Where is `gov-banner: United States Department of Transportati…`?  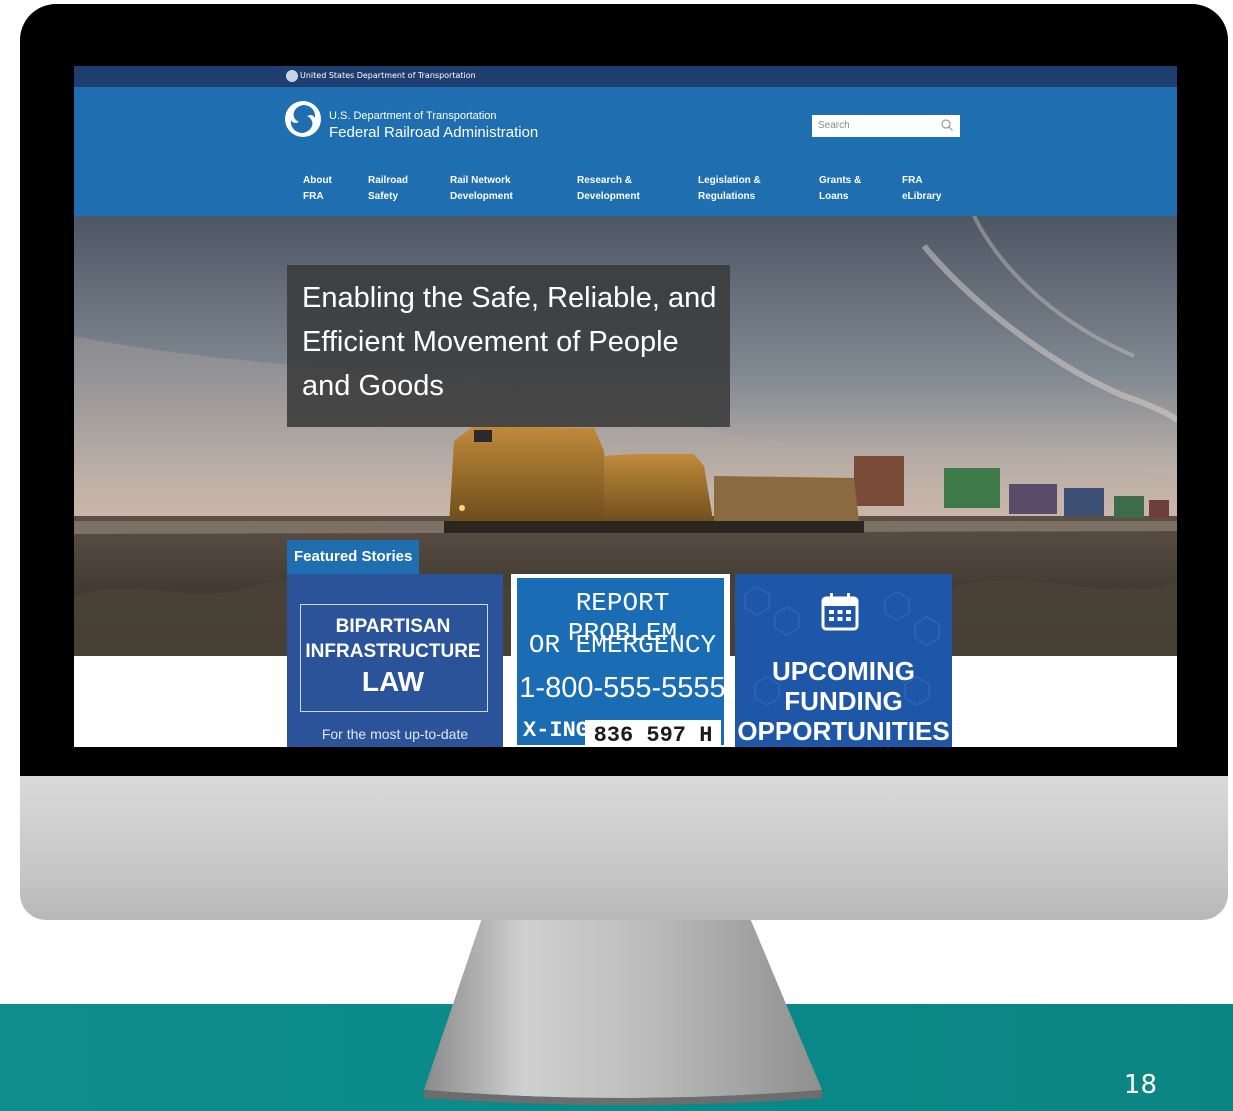 gov-banner: United States Department of Transportati… is located at coordinates (625, 76).